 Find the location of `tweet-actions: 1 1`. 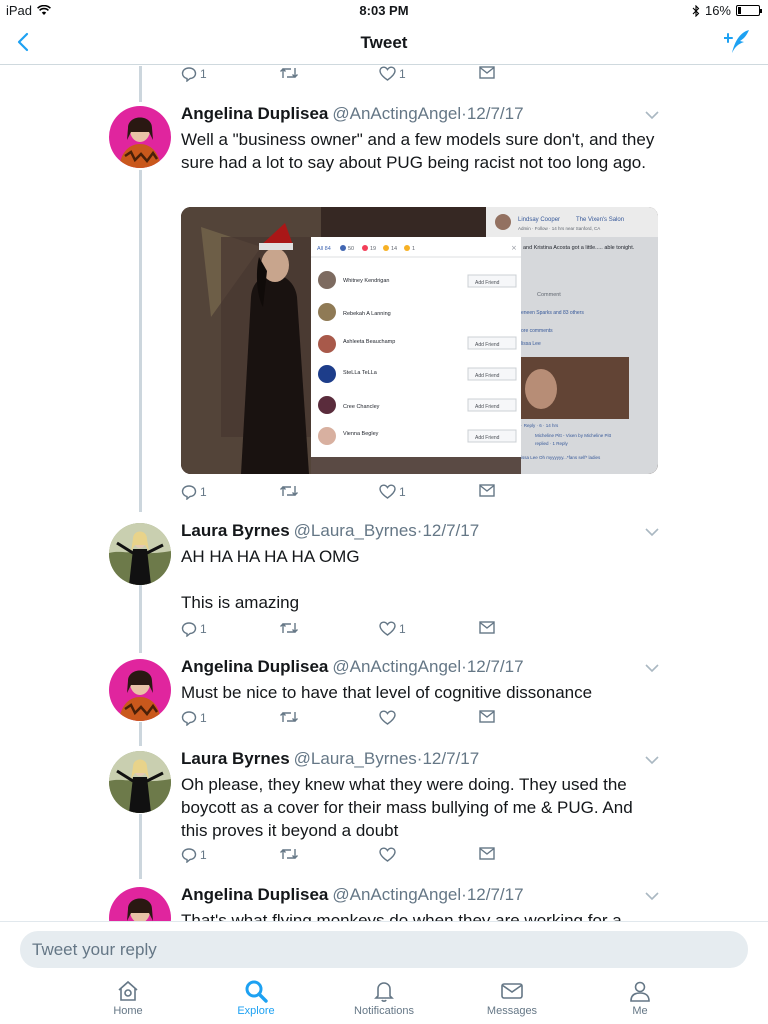

tweet-actions: 1 1 is located at coordinates (341, 494).